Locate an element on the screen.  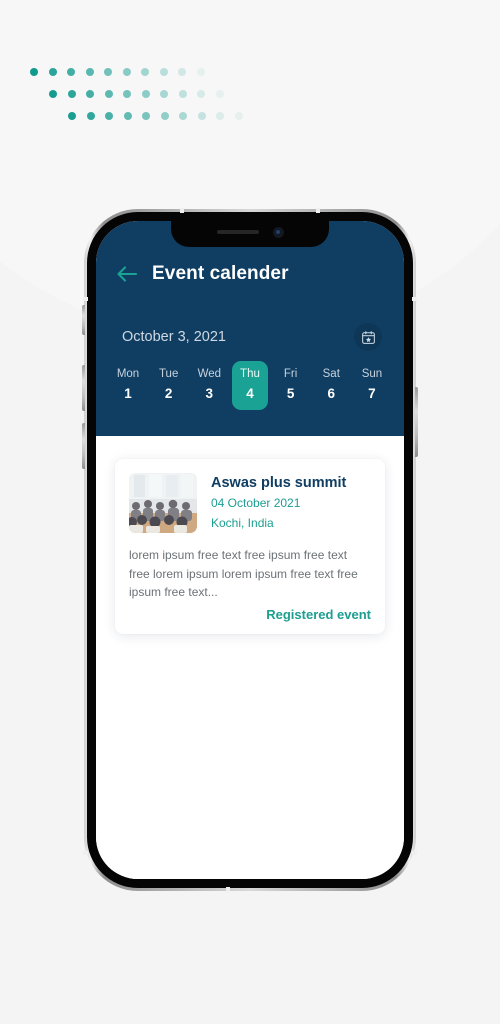
phone-notch is located at coordinates (250, 234).